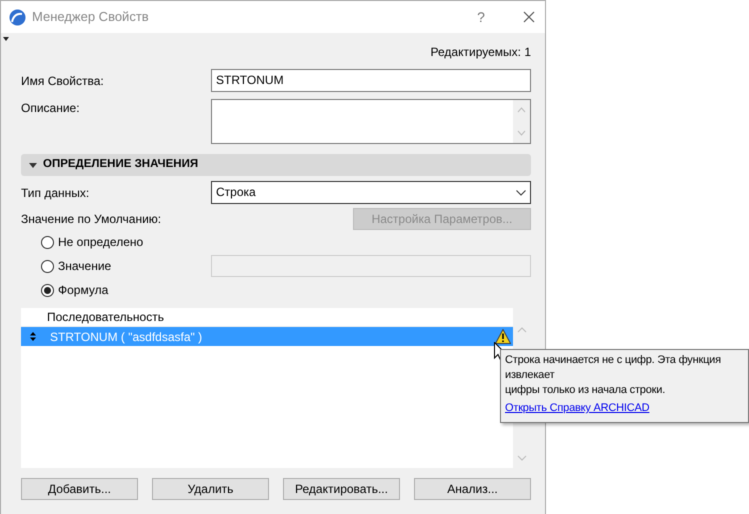 The image size is (749, 514). What do you see at coordinates (105, 317) in the screenshot?
I see `column-header: Последовательность` at bounding box center [105, 317].